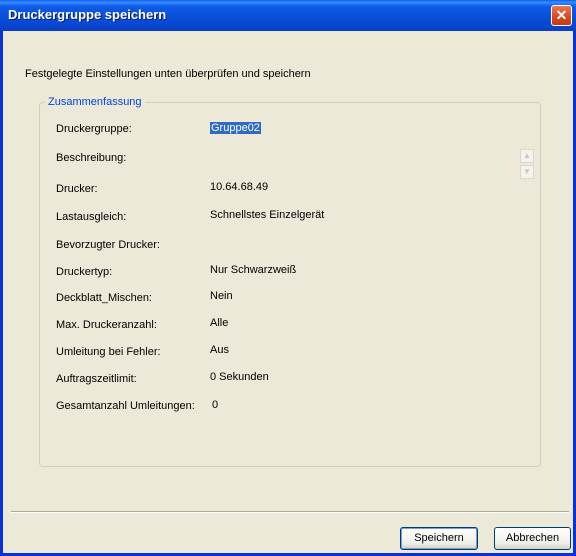 The width and height of the screenshot is (576, 556). I want to click on value-total-redirects: 0, so click(215, 405).